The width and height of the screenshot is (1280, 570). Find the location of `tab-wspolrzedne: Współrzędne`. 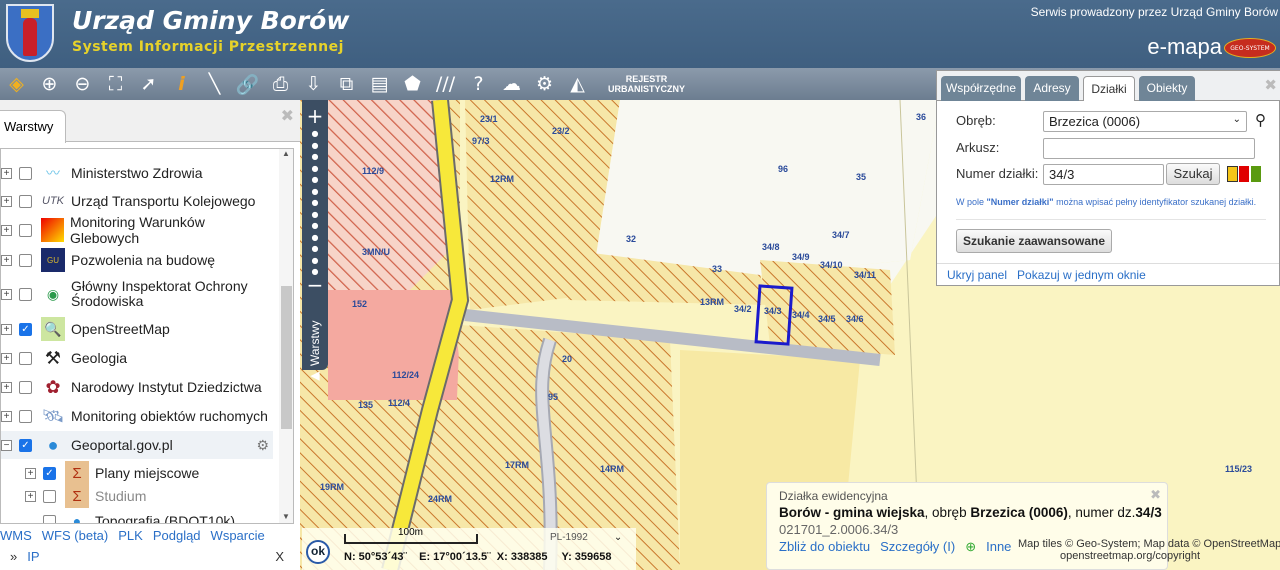

tab-wspolrzedne: Współrzędne is located at coordinates (981, 88).